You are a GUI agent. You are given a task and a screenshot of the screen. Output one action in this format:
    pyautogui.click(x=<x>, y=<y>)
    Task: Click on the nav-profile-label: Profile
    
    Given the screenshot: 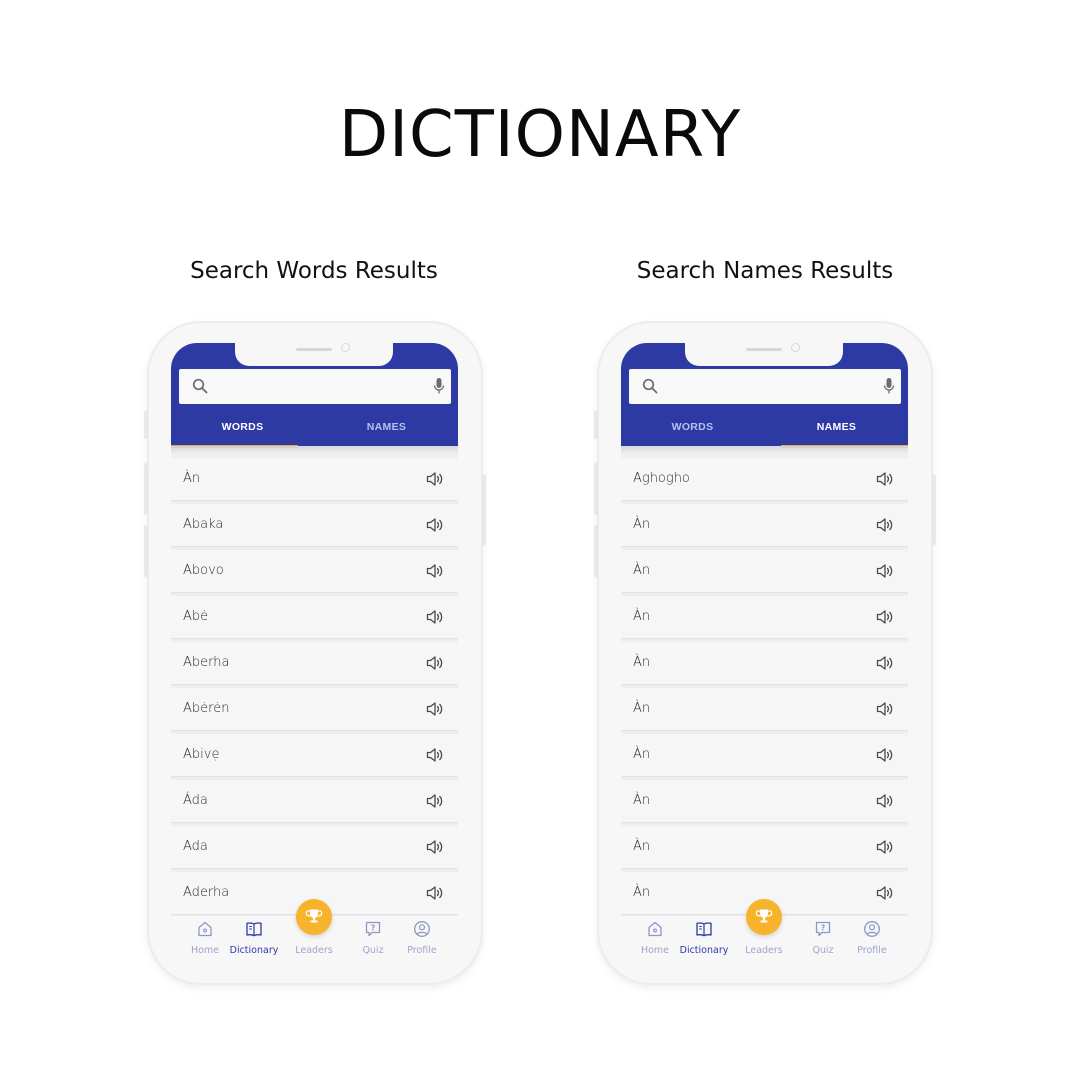 What is the action you would take?
    pyautogui.click(x=872, y=950)
    